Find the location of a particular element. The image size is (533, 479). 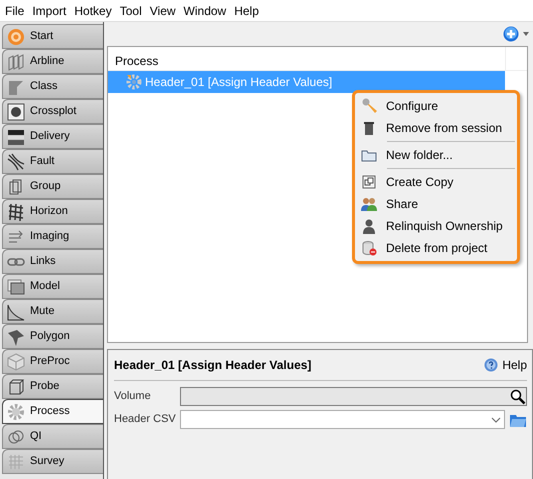

menu-item: Share is located at coordinates (436, 204).